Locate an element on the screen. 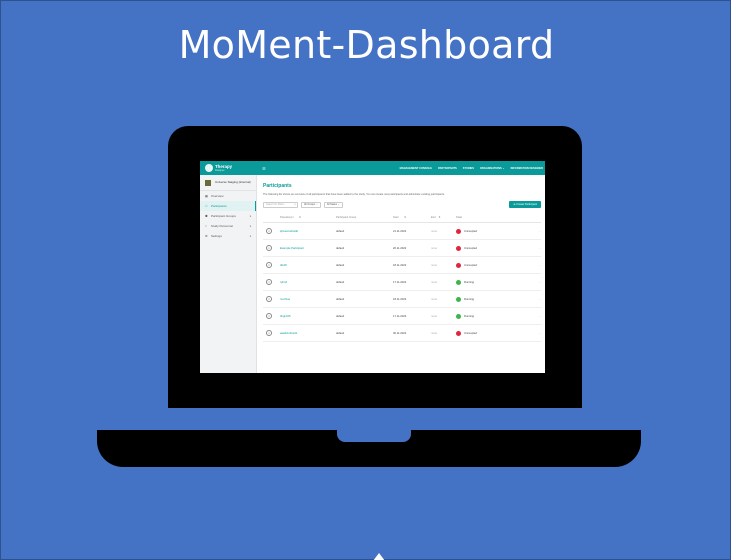 Image resolution: width=731 pixels, height=560 pixels. participant-start: 18.11.2022 is located at coordinates (400, 299).